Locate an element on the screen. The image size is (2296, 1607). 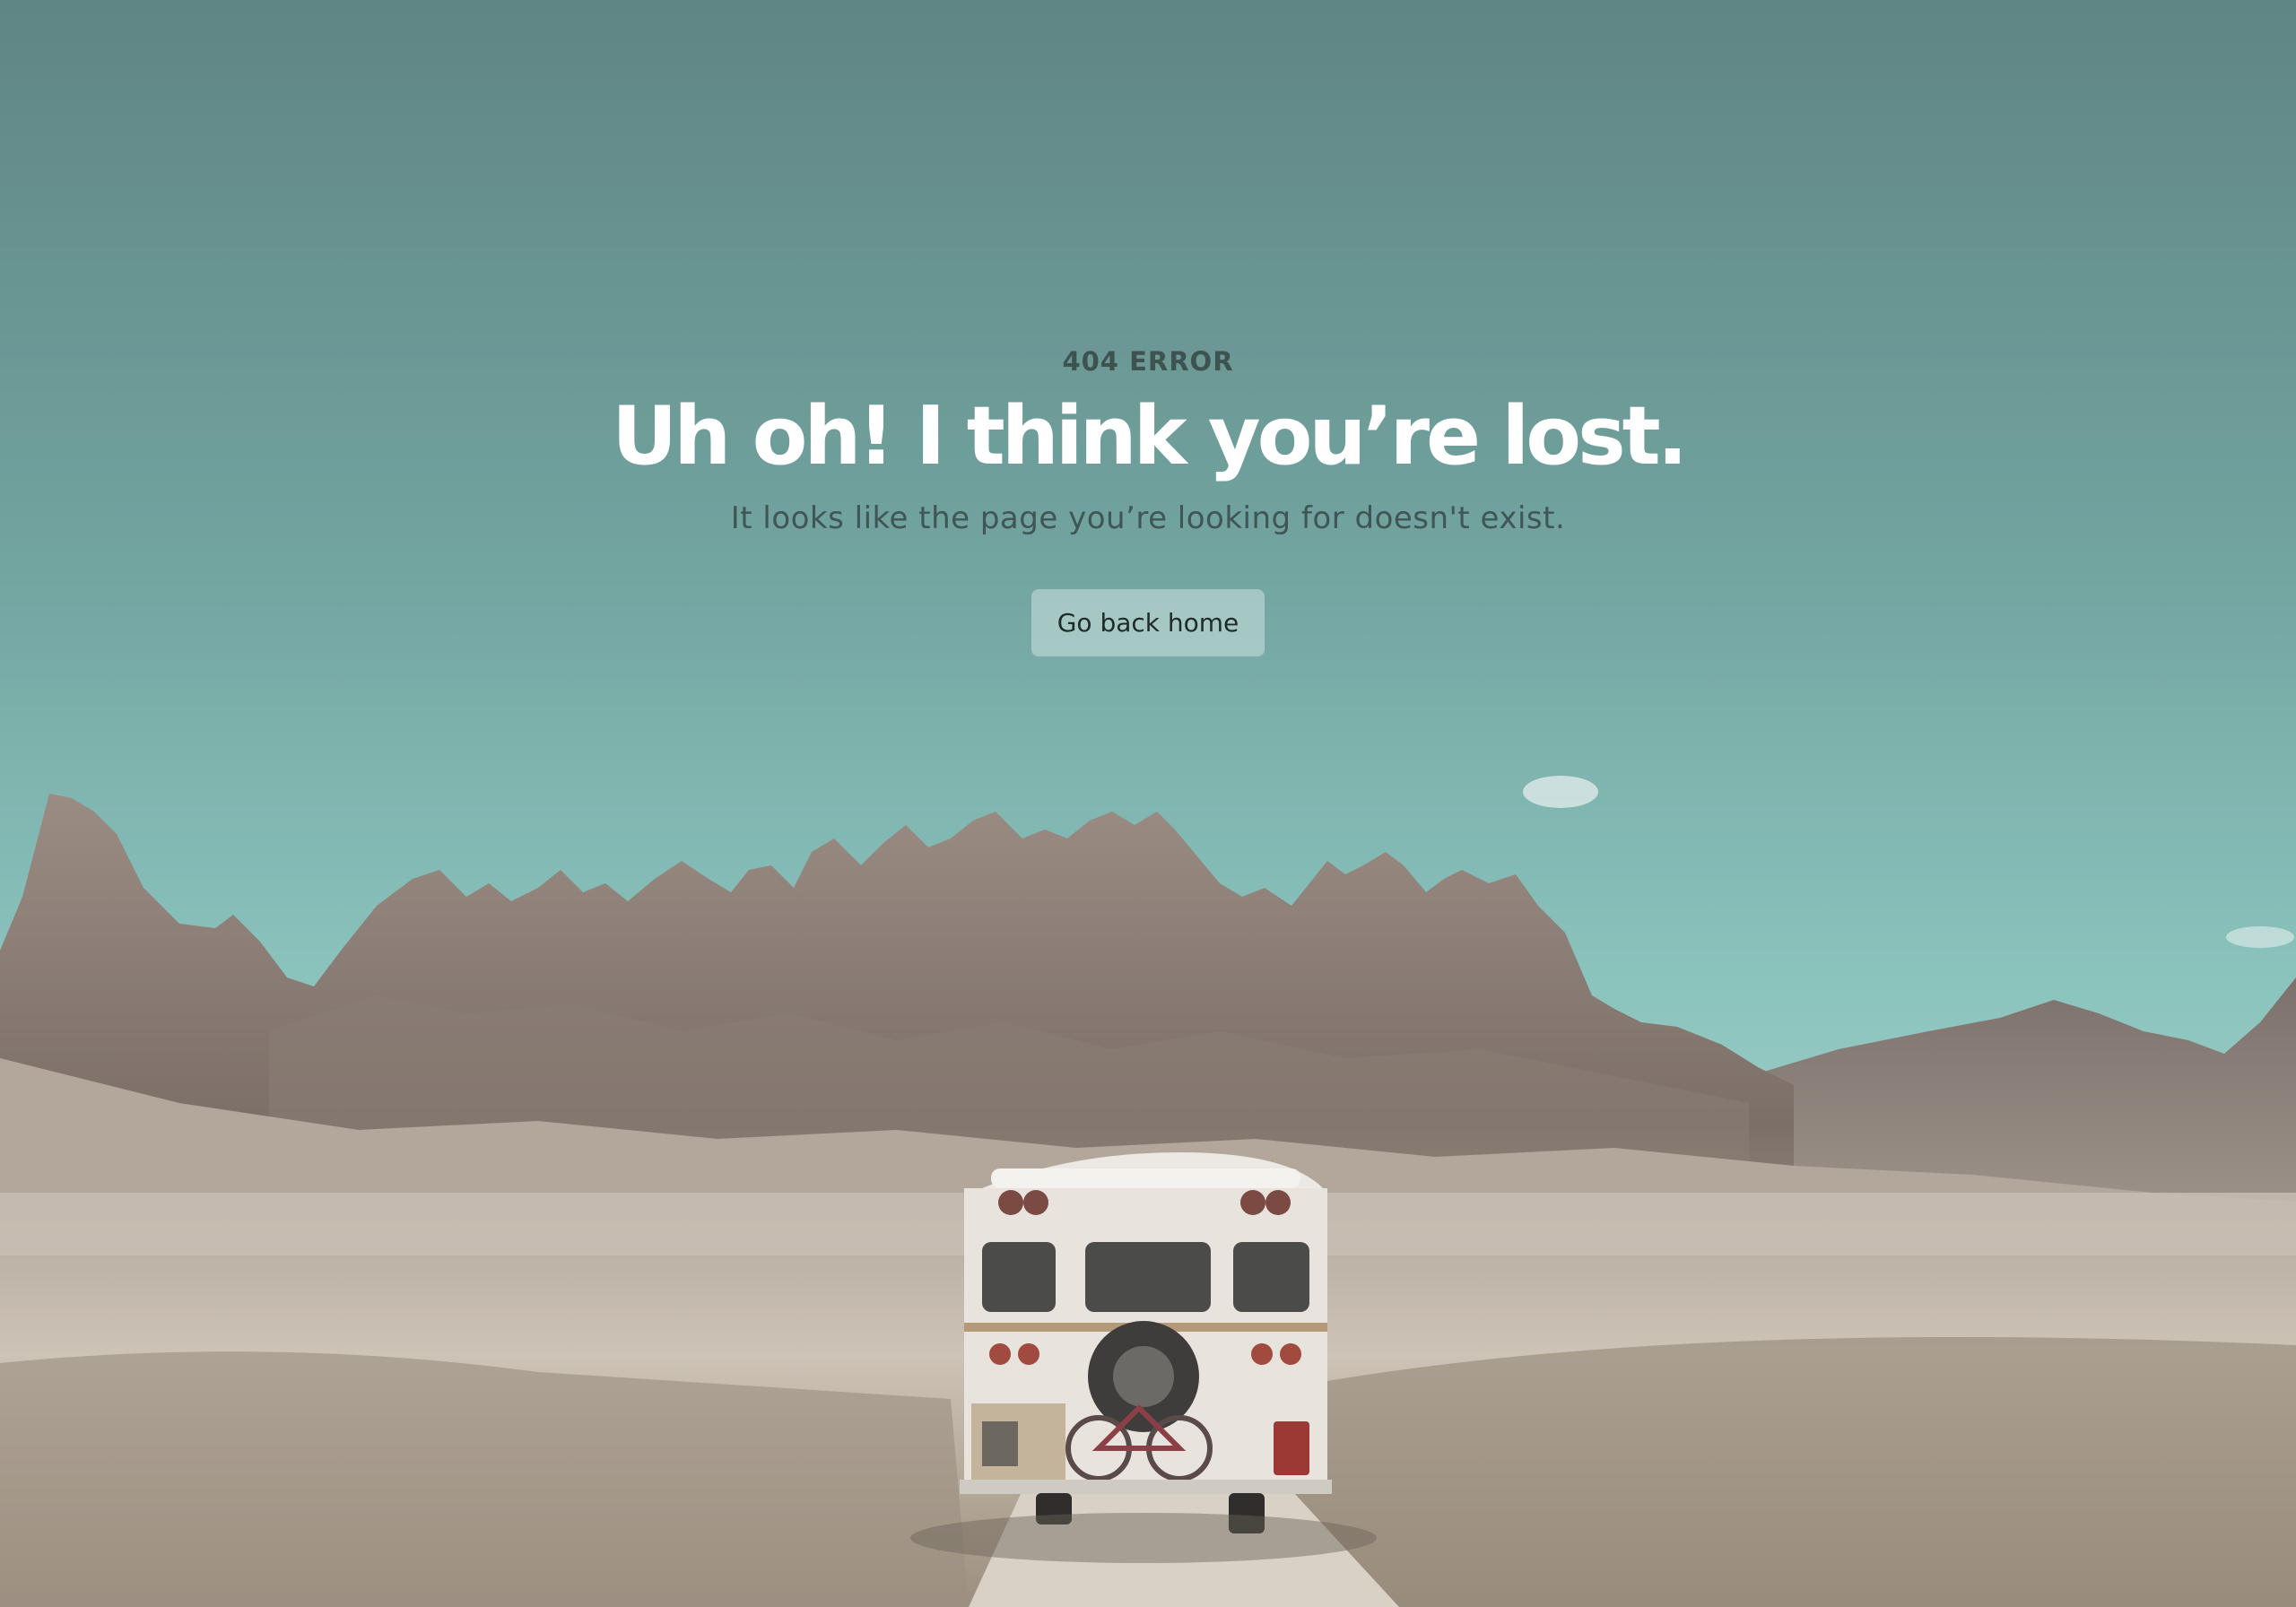
scrub-right is located at coordinates (1776, 1472).